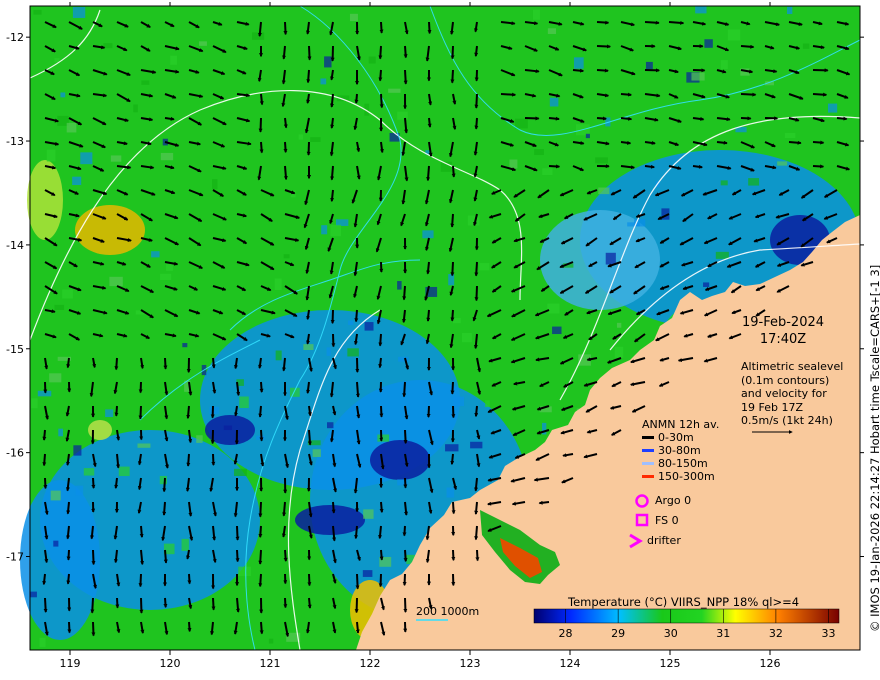  Describe the element at coordinates (792, 366) in the screenshot. I see `altimetry-line: Altimetric sealevel` at that location.